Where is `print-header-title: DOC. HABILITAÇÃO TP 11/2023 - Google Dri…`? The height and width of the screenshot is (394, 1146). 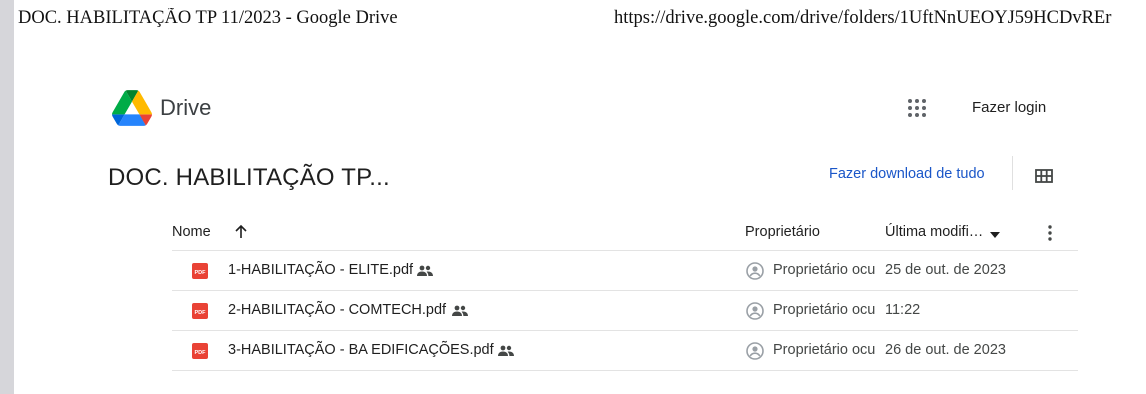
print-header-title: DOC. HABILITAÇÃO TP 11/2023 - Google Dri… is located at coordinates (208, 18).